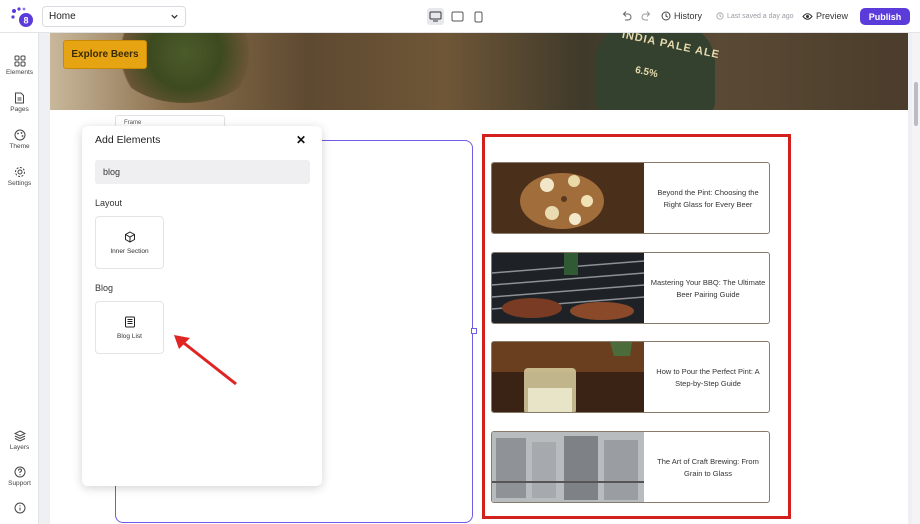 The image size is (920, 524). Describe the element at coordinates (19, 109) in the screenshot. I see `sidebar-item-label: Pages` at that location.